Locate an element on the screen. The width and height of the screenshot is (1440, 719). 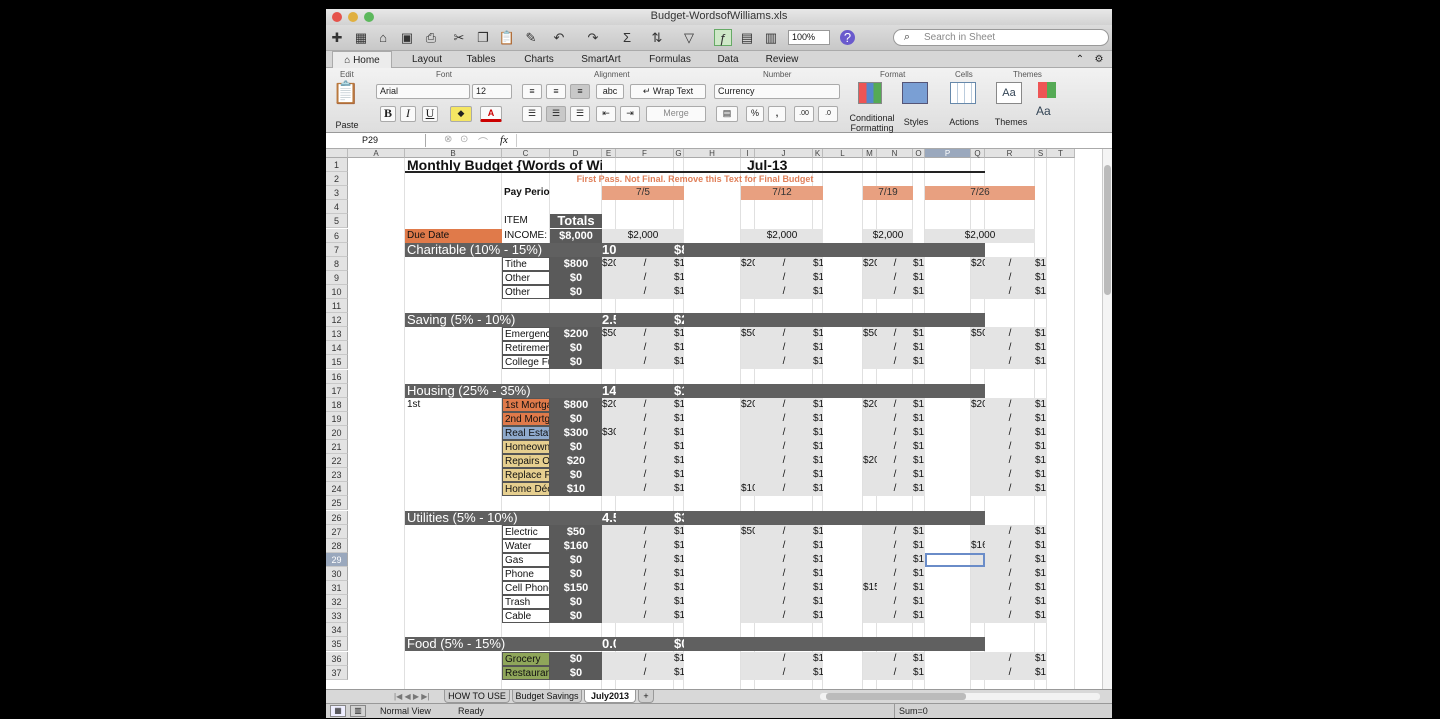
toolbox-icon: ▤ is located at coordinates (747, 37).